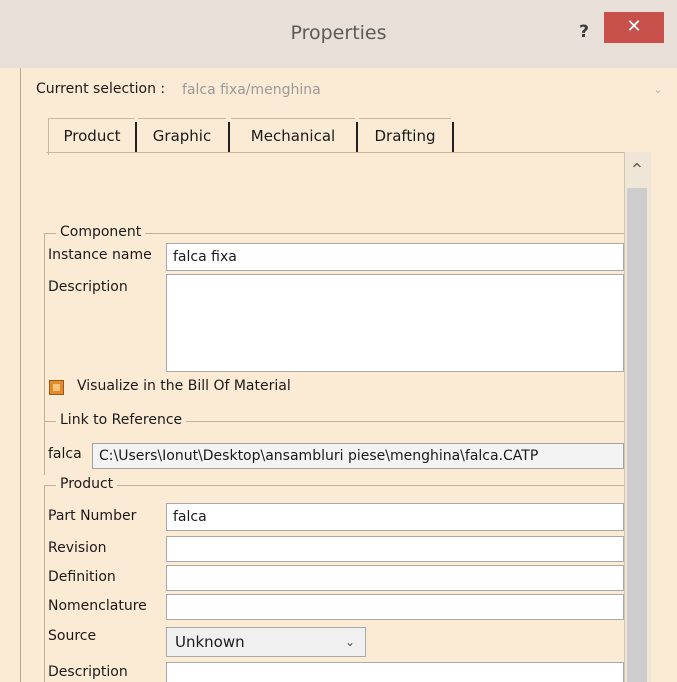 The height and width of the screenshot is (682, 677). Describe the element at coordinates (92, 516) in the screenshot. I see `part-number-label: Part Number` at that location.